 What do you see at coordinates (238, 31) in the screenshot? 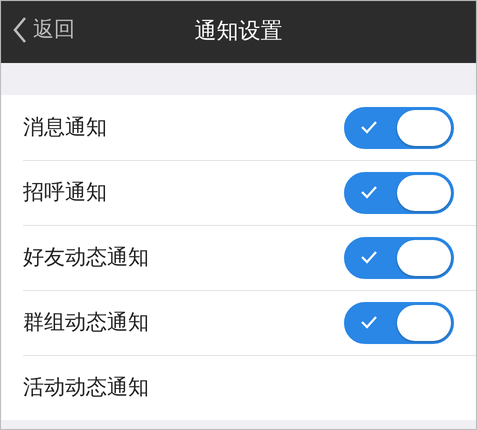
I see `page-title: 通知设置` at bounding box center [238, 31].